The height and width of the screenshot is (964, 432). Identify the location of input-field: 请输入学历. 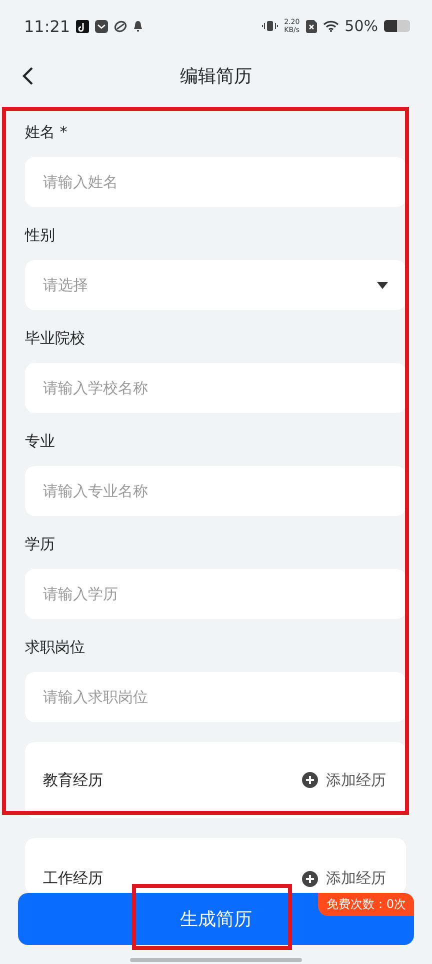
(215, 594).